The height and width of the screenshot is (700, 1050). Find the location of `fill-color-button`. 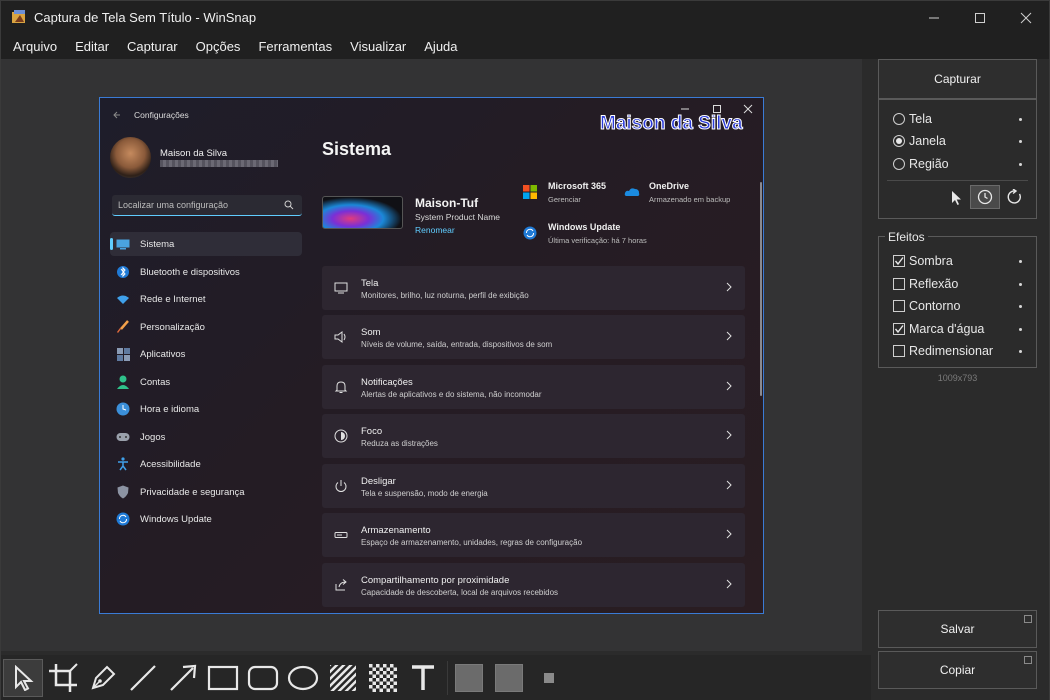

fill-color-button is located at coordinates (469, 678).